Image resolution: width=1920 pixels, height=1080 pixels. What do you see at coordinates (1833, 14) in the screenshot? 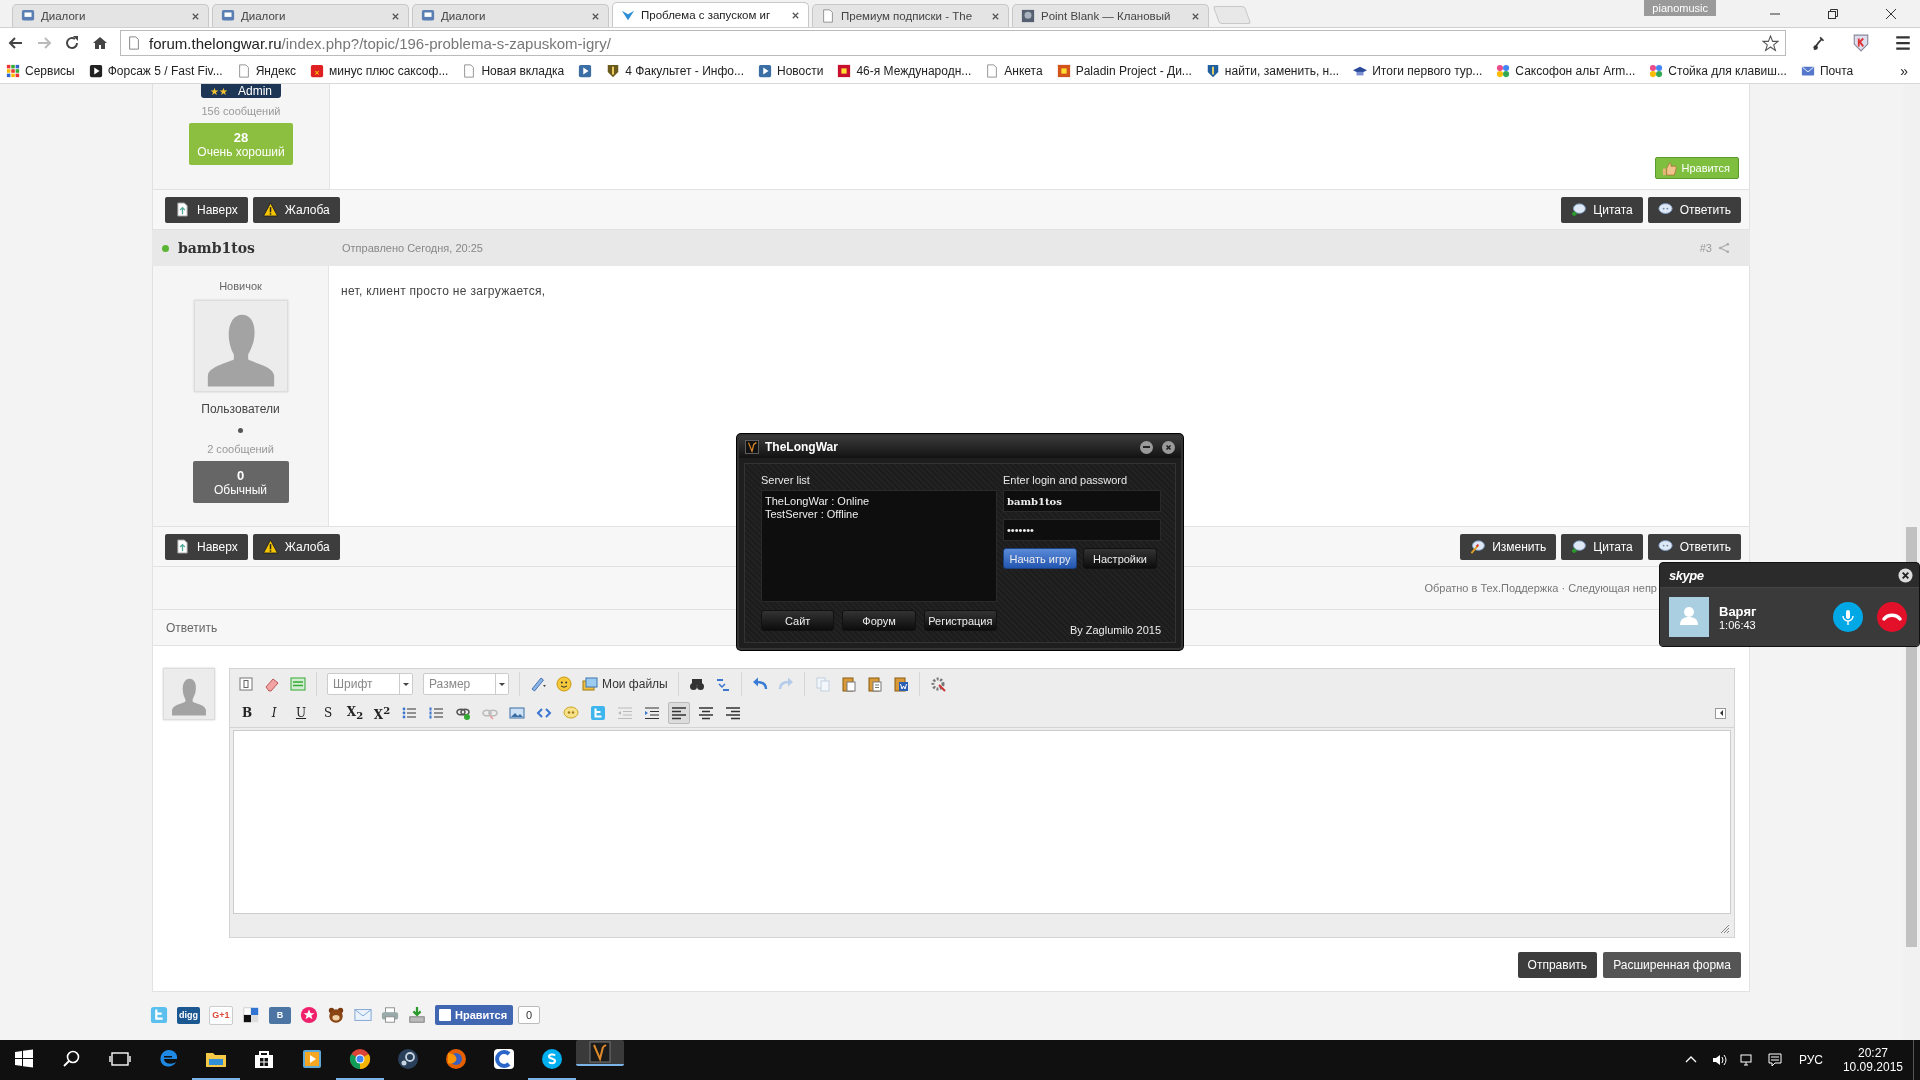
I see `restore-icon` at bounding box center [1833, 14].